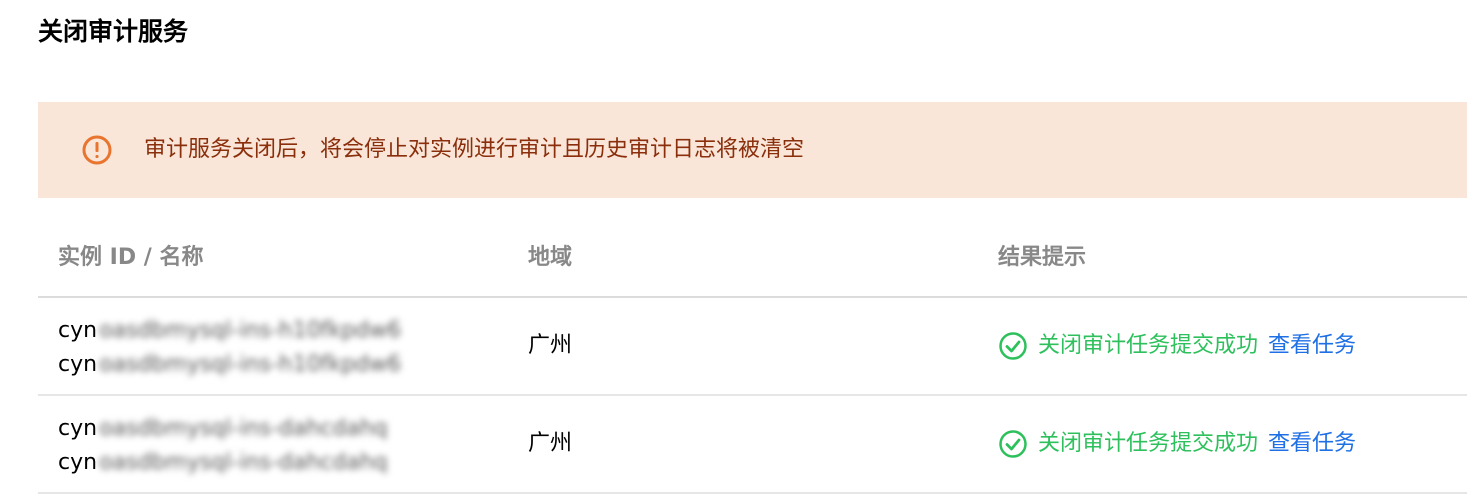 The width and height of the screenshot is (1467, 496). I want to click on table-header: 实例 ID / 名称 地域 结果提示, so click(752, 260).